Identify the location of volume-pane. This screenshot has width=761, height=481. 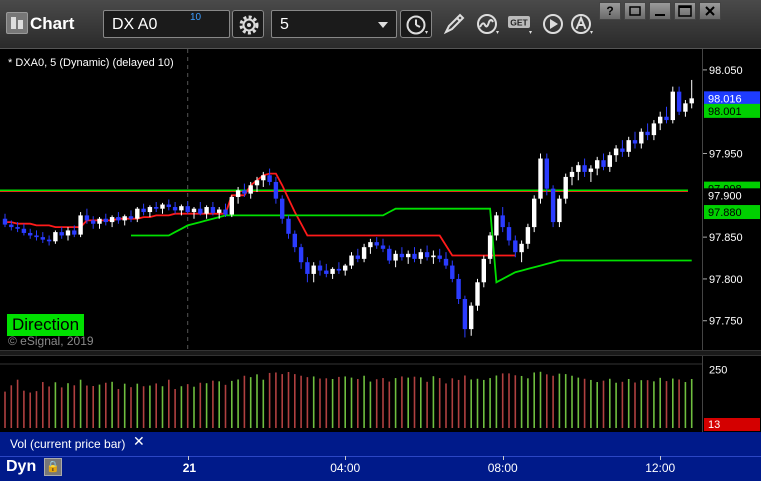
(351, 394).